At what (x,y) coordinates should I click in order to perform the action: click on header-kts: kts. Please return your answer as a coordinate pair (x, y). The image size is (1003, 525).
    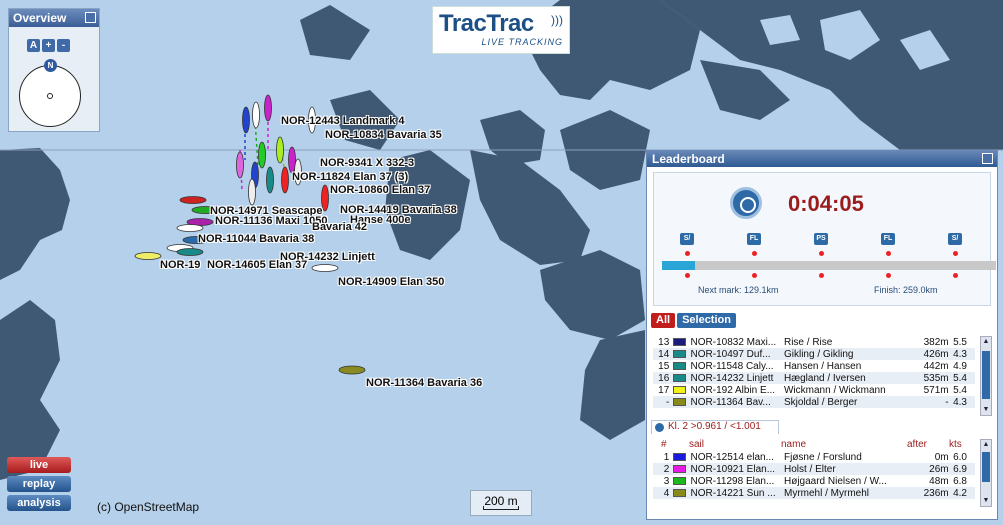
    Looking at the image, I should click on (955, 444).